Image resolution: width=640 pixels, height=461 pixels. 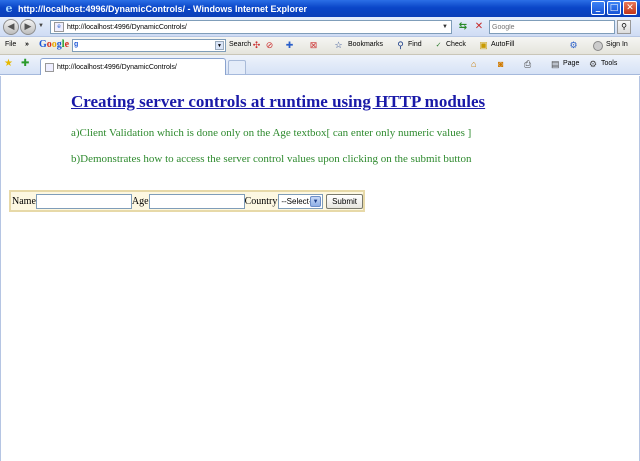 What do you see at coordinates (28, 27) in the screenshot?
I see `forward-button: ▶` at bounding box center [28, 27].